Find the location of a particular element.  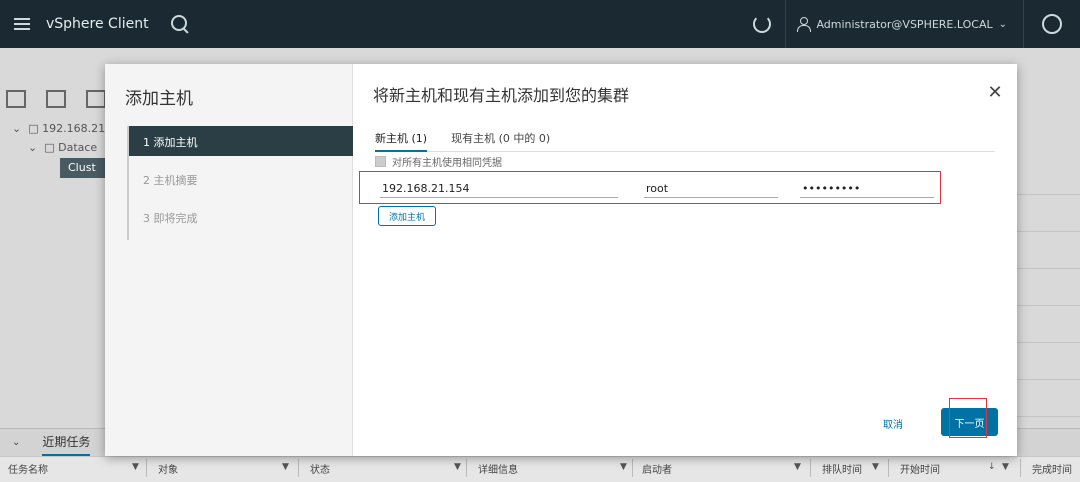

username-input is located at coordinates (711, 189).